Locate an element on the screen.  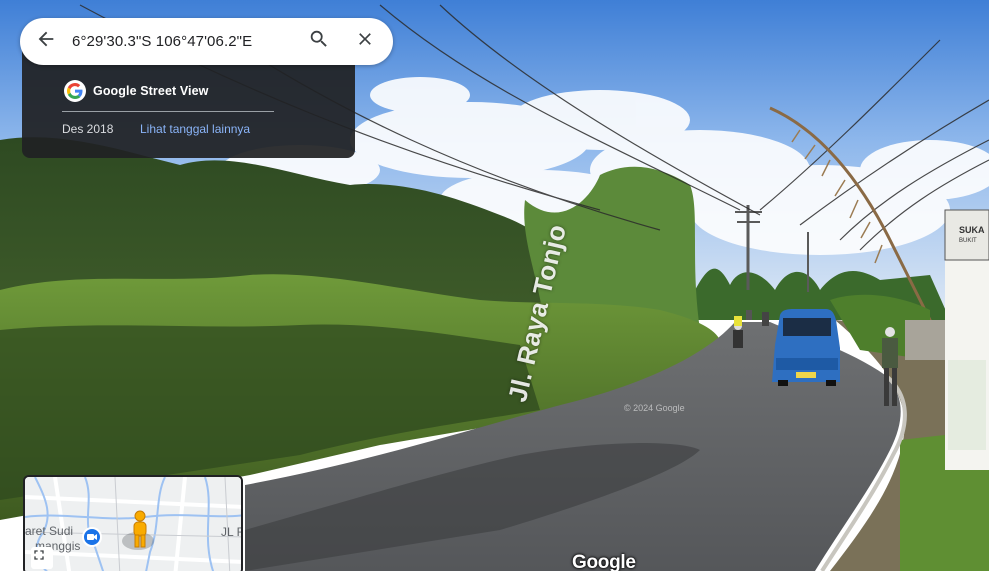
search-button is located at coordinates (319, 41).